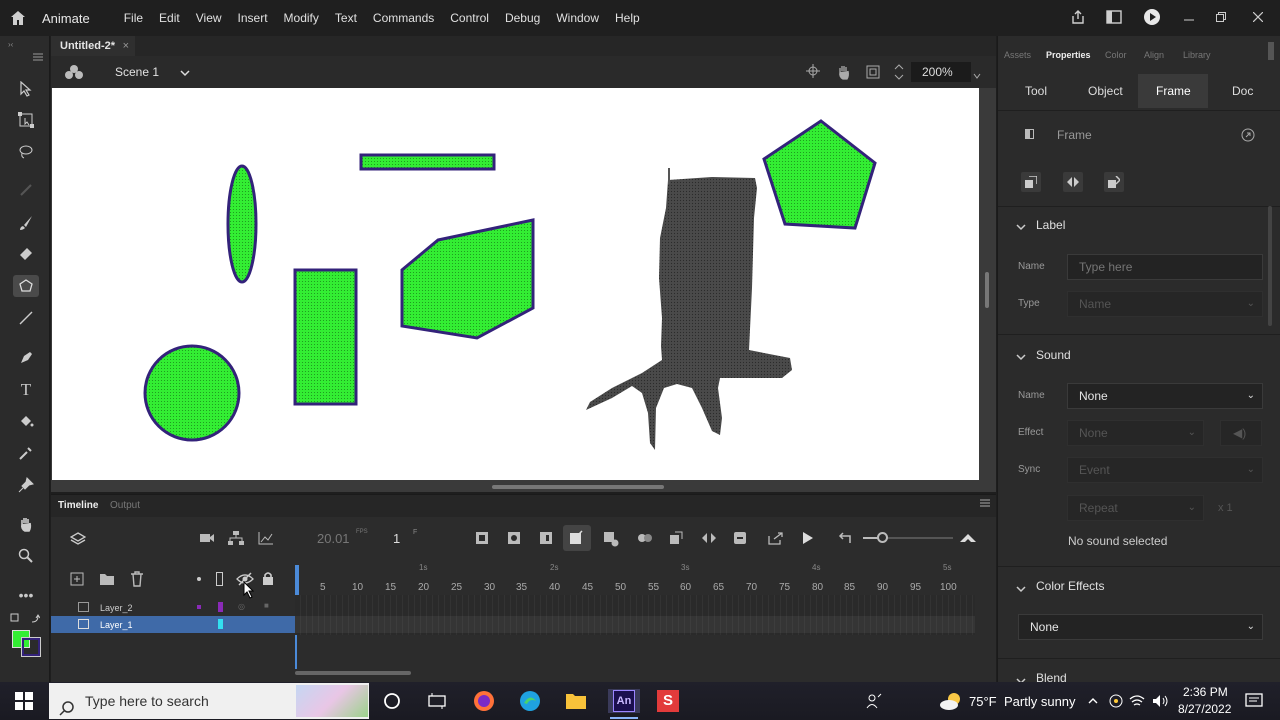 The image size is (1280, 720). Describe the element at coordinates (1205, 692) in the screenshot. I see `clock-time: 2:36 PM` at that location.